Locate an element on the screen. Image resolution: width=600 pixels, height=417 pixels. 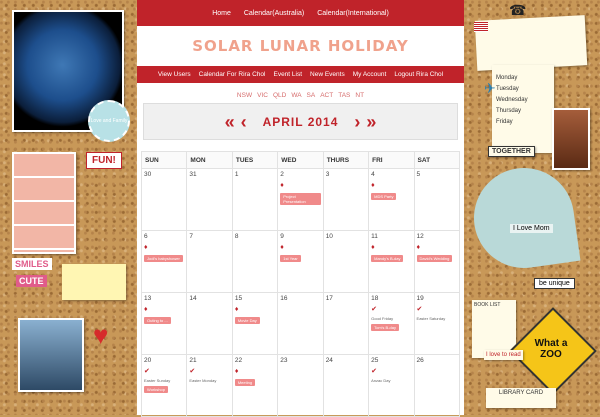
calendar-day: 6 ♦ Jodi's babyshower is located at coordinates (164, 261).